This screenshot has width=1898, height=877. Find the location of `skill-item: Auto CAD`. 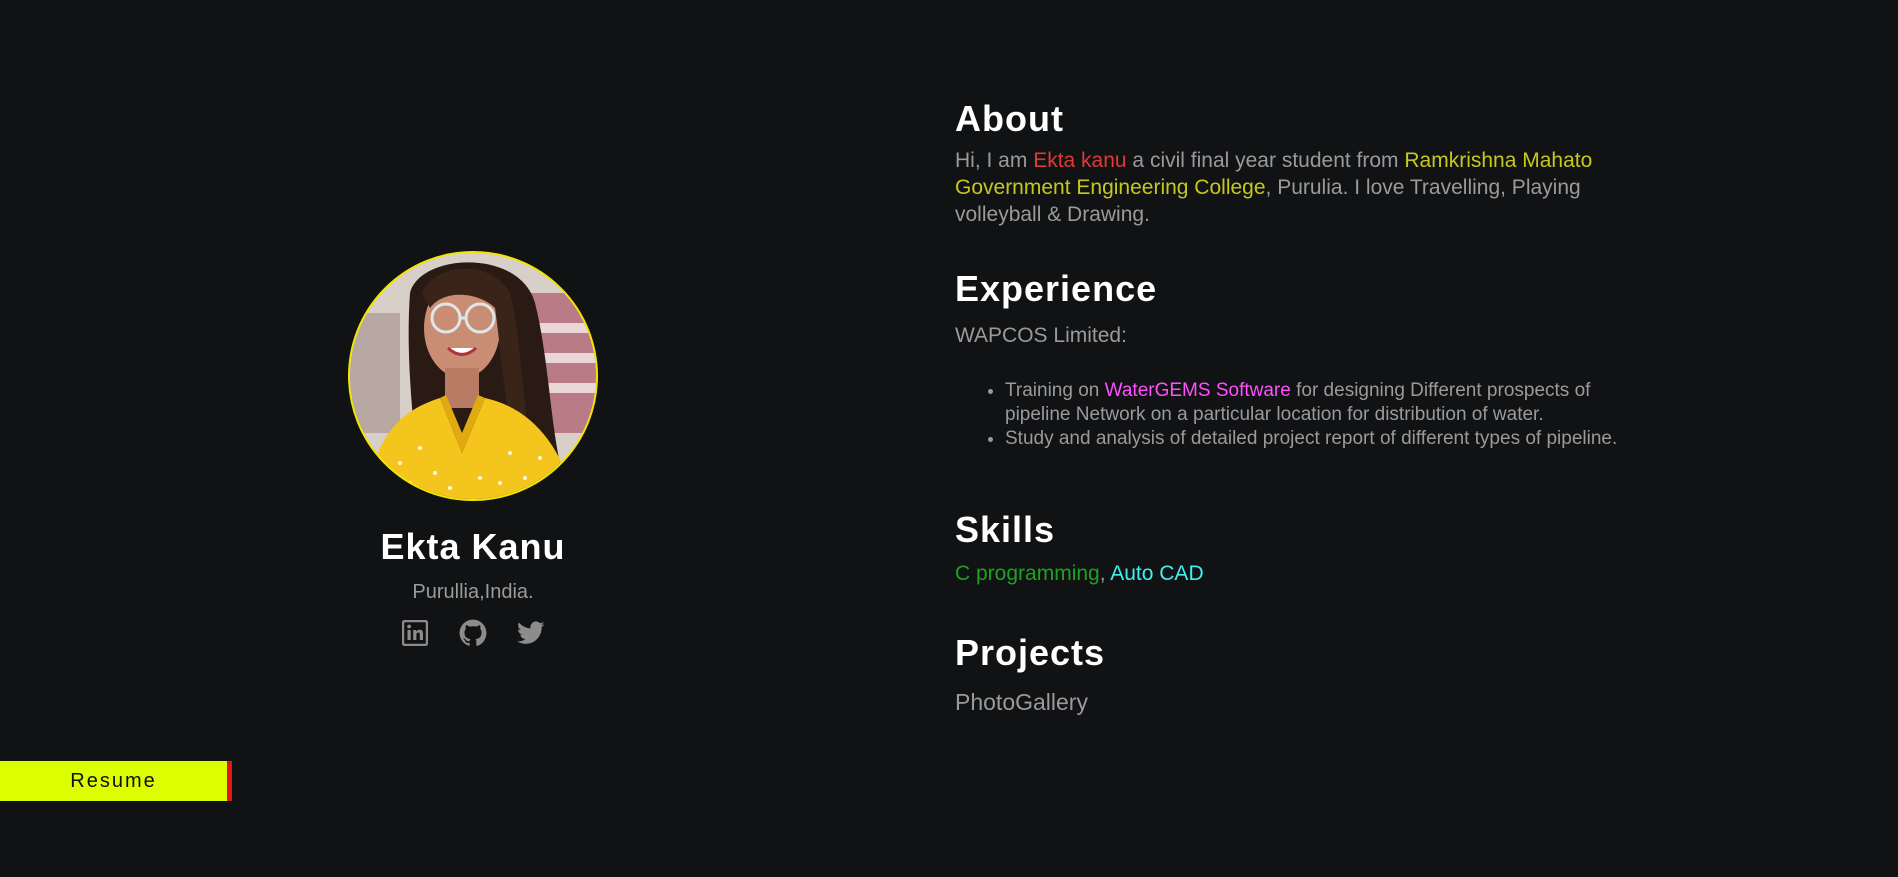

skill-item: Auto CAD is located at coordinates (1157, 574).